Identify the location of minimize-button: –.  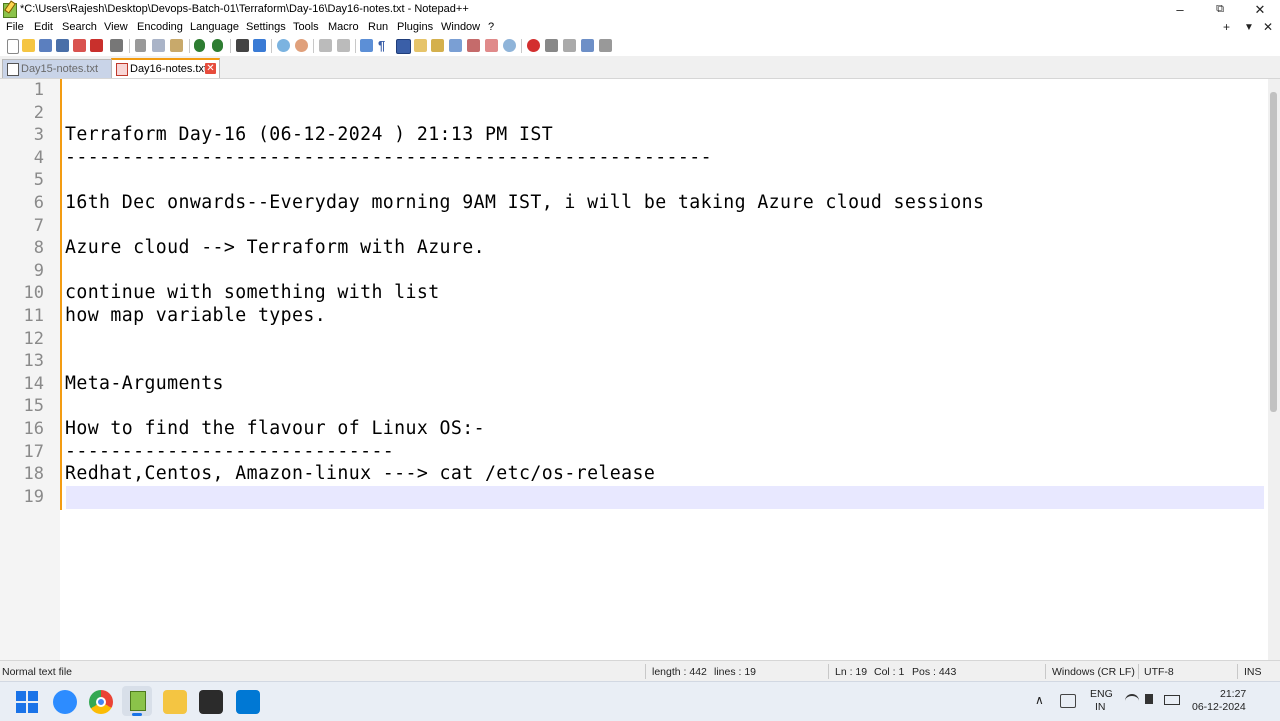
(1180, 10).